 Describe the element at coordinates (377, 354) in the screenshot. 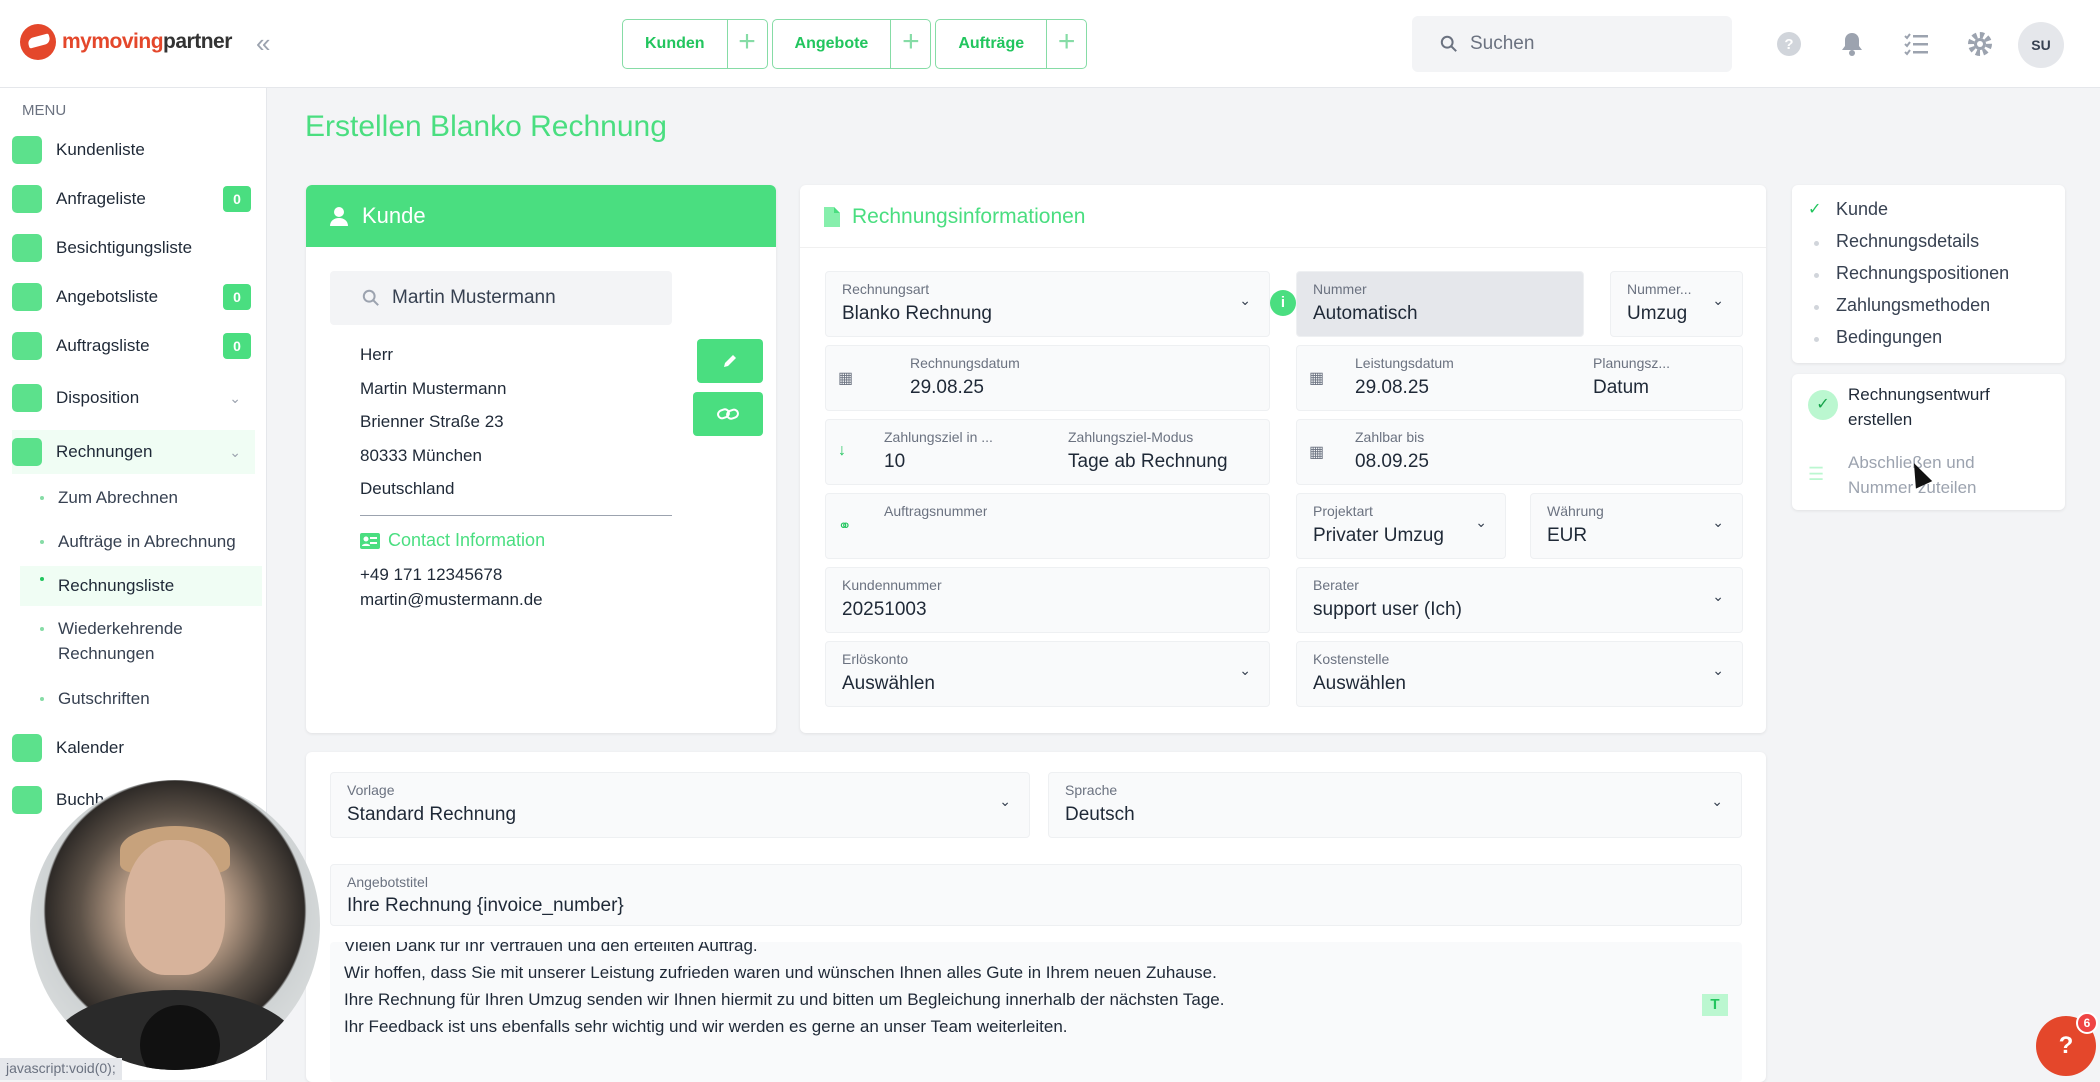

I see `customer-salutation: Herr` at that location.